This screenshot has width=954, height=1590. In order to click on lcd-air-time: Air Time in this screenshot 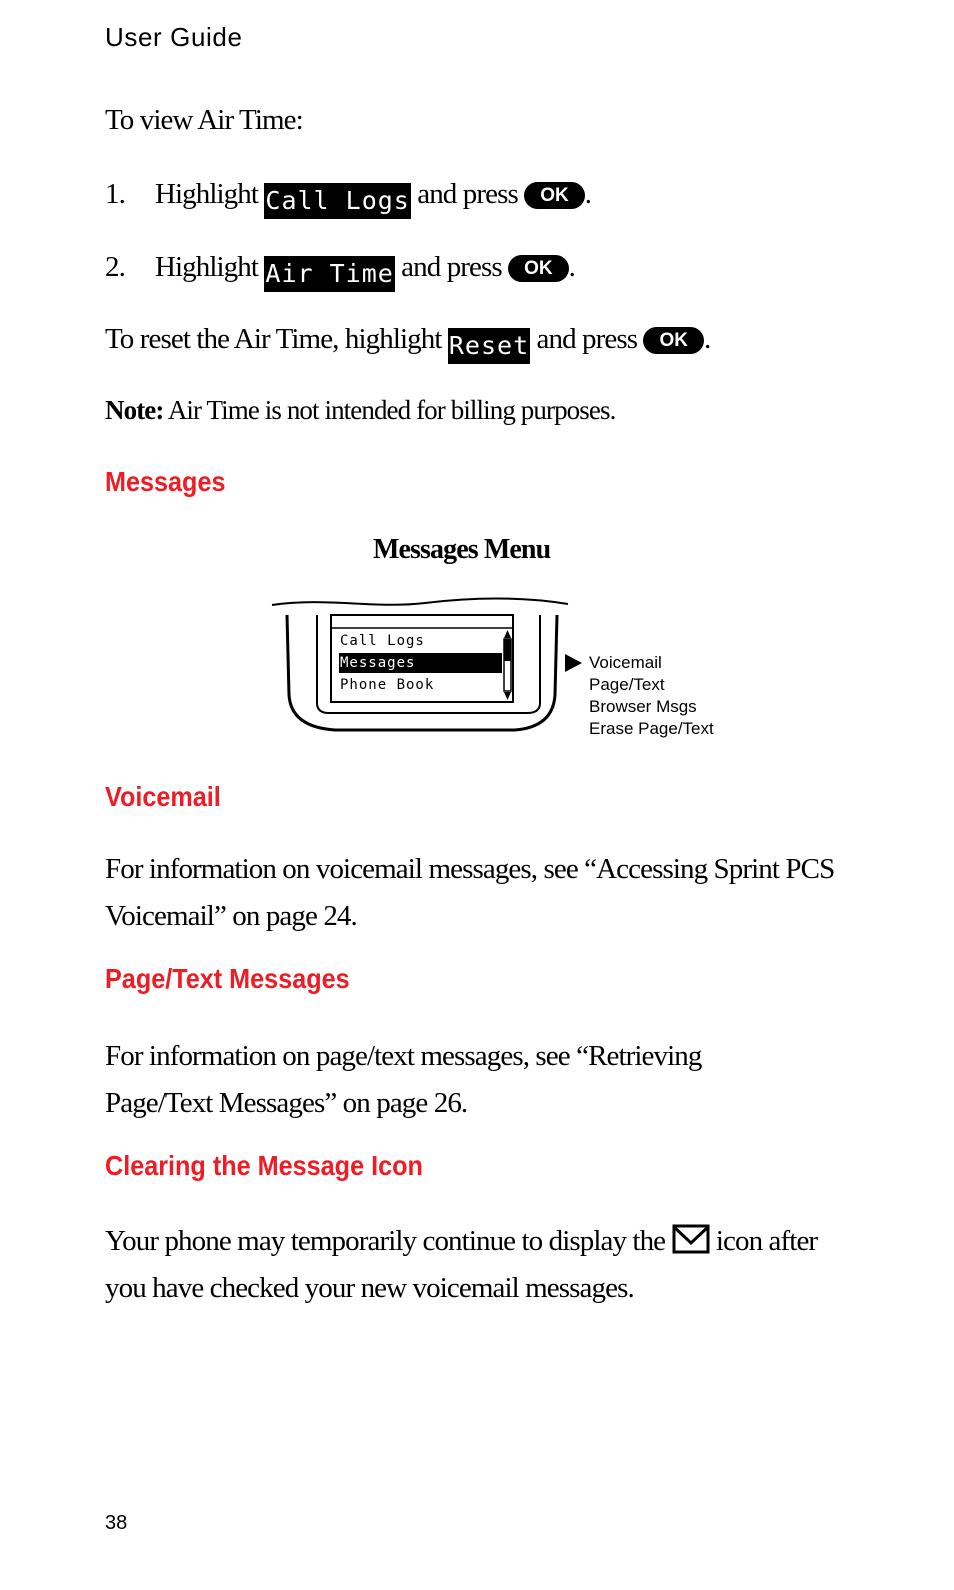, I will do `click(329, 274)`.